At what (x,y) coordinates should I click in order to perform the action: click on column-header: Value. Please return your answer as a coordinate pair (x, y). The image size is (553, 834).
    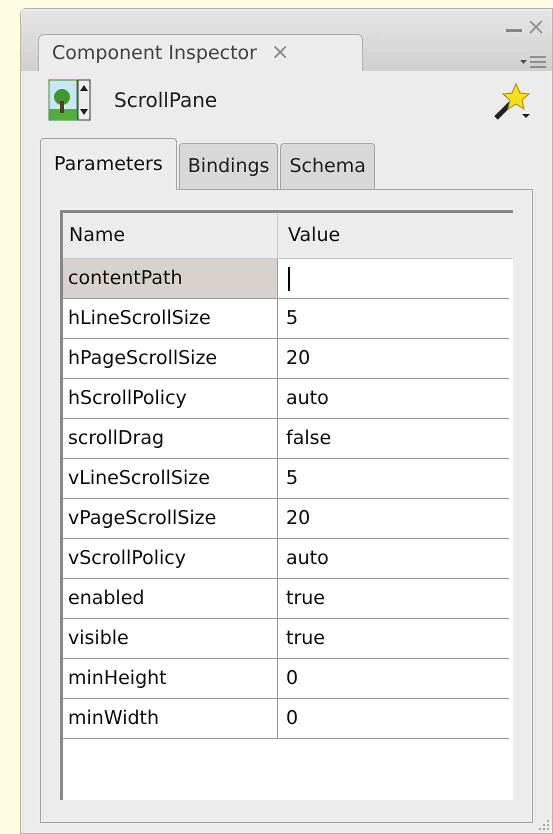
    Looking at the image, I should click on (395, 235).